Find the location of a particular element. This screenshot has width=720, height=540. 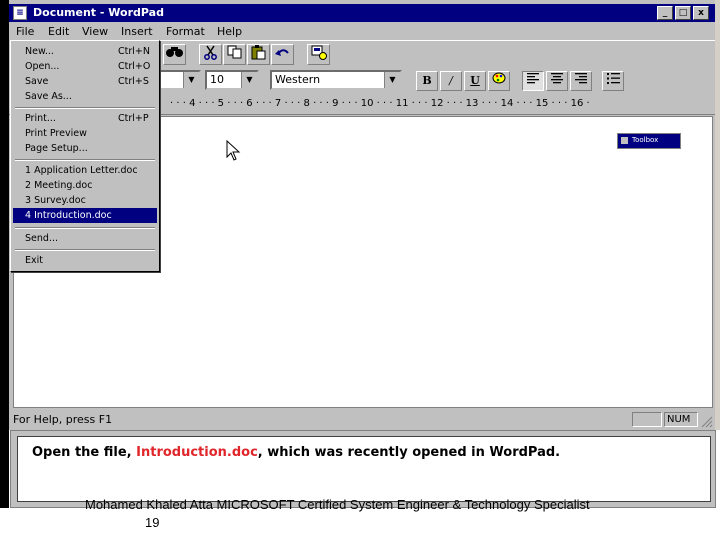

format-bar: ▼ 10 ▼ Western ▼ B / U is located at coordinates (436, 80).